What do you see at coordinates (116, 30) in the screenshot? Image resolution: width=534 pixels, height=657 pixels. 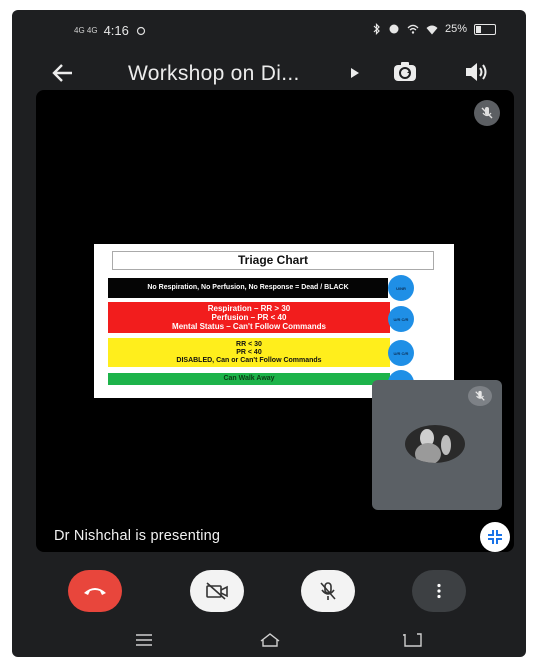 I see `clock: 4:16` at bounding box center [116, 30].